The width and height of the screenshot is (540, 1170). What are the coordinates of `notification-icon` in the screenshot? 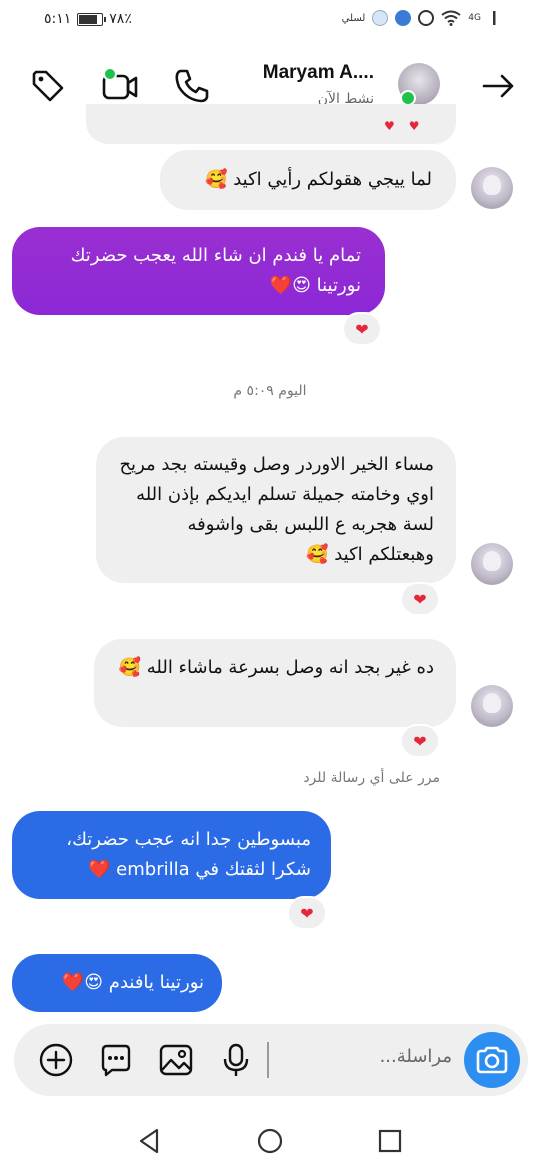 It's located at (380, 18).